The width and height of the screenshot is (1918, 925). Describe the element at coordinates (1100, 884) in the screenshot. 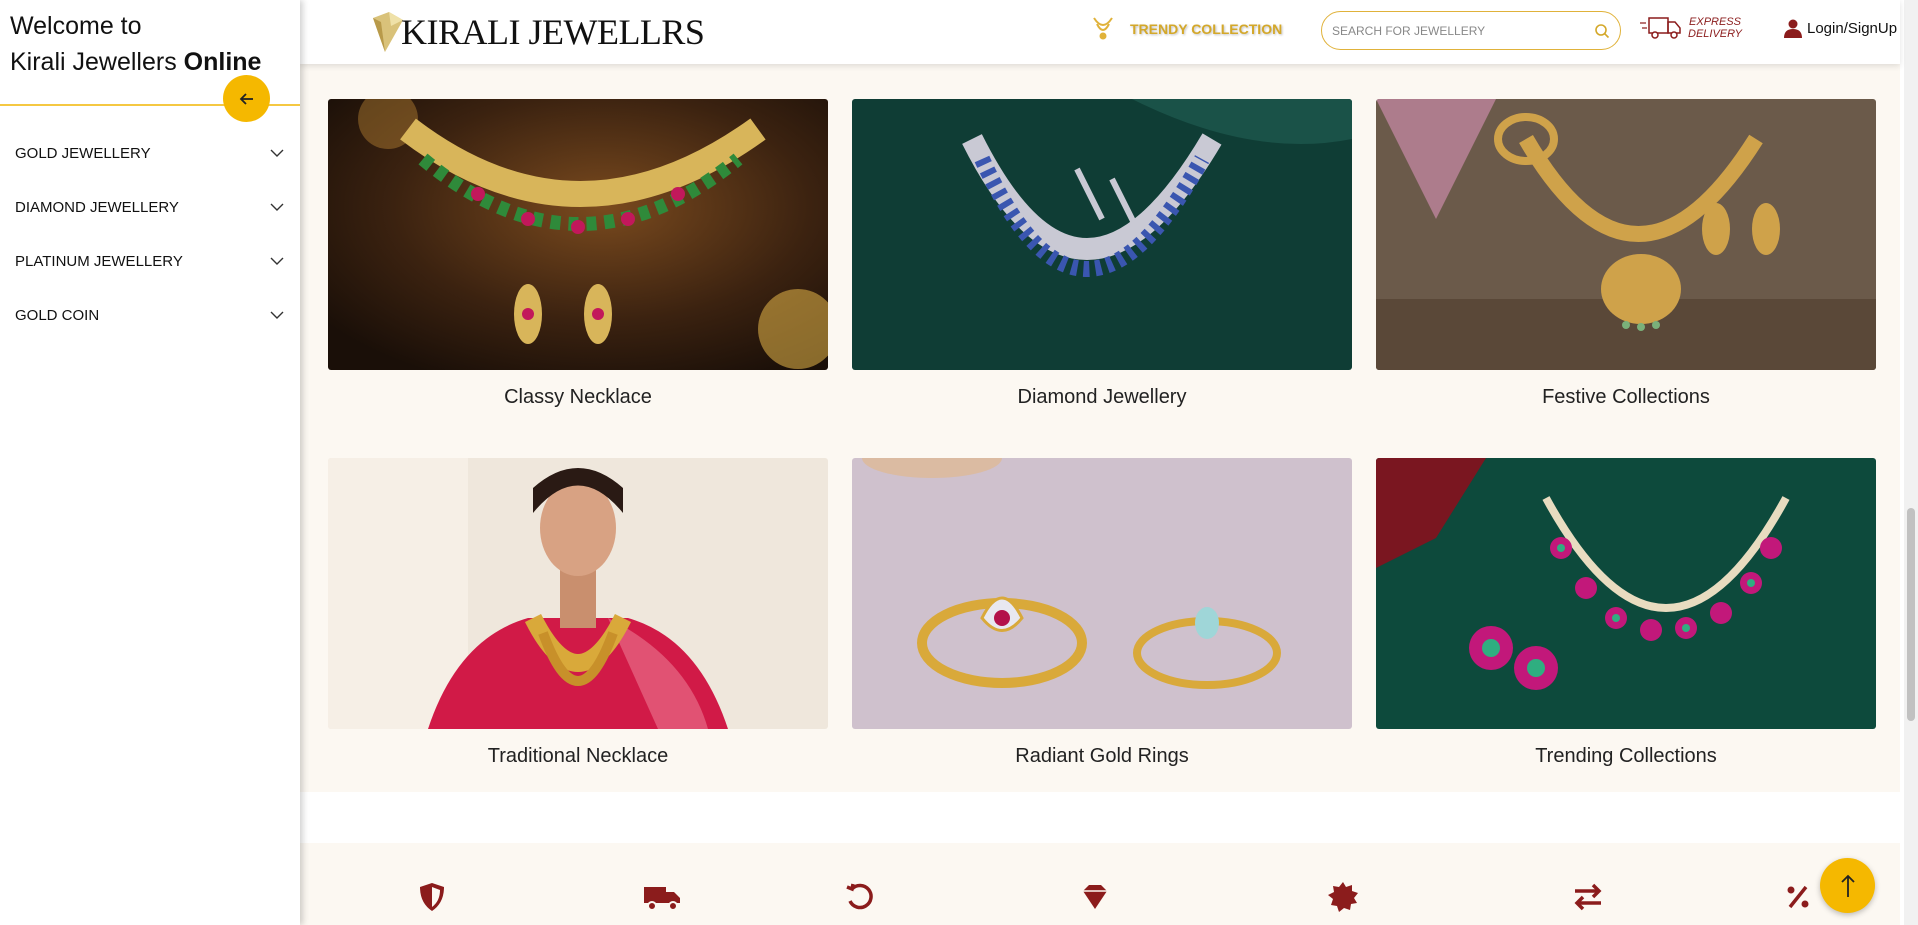

I see `features-strip` at that location.